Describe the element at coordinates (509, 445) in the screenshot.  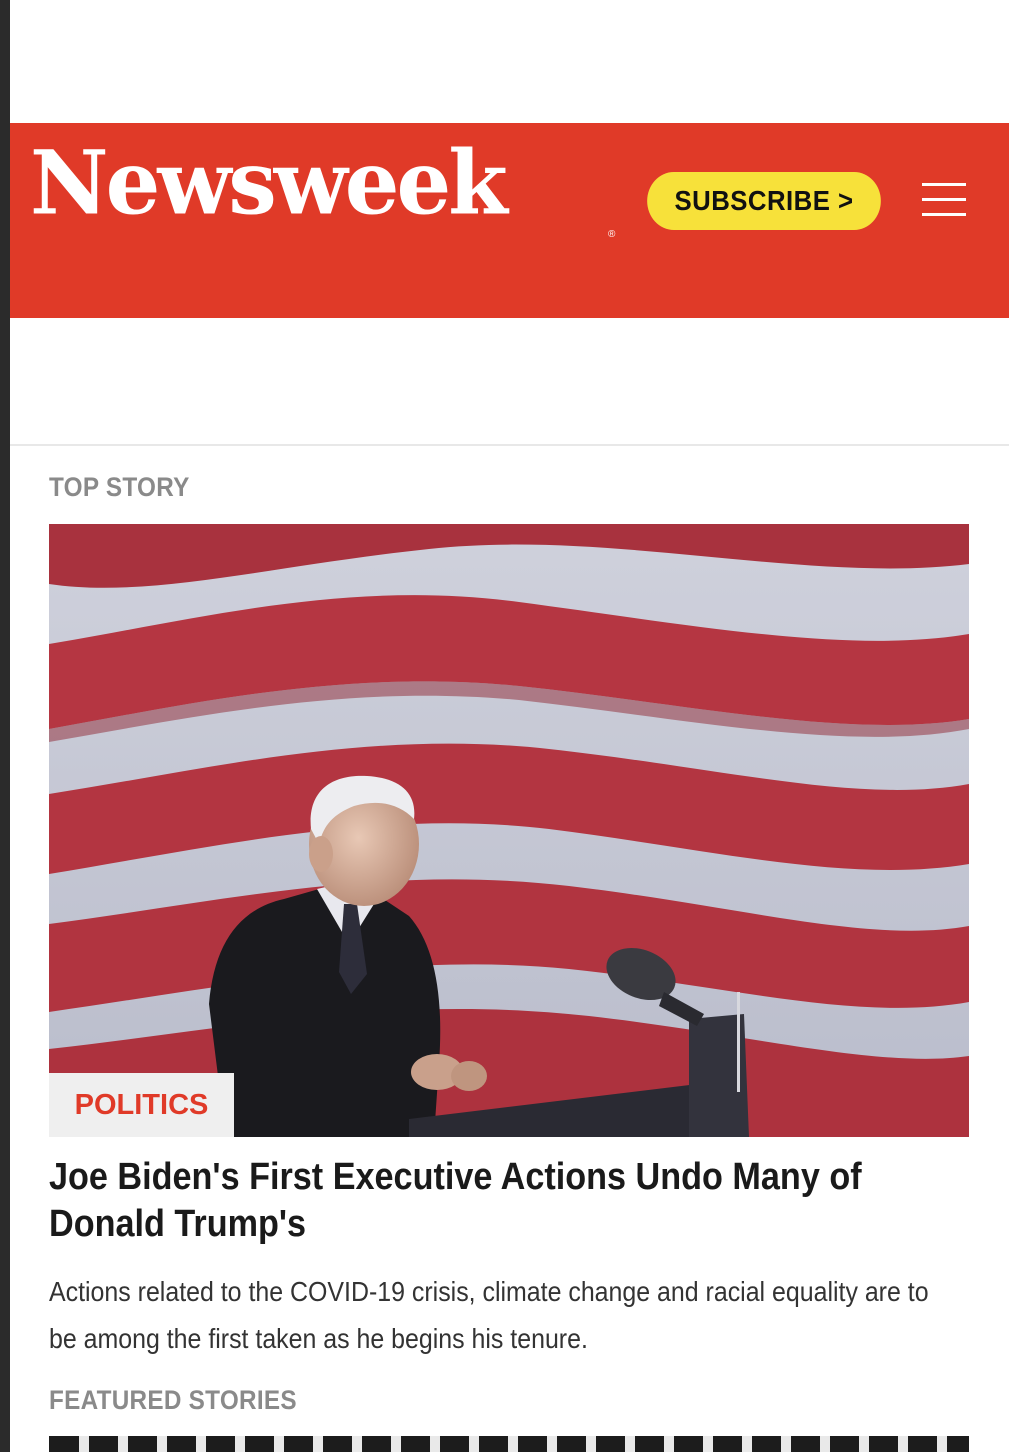
I see `header-divider` at that location.